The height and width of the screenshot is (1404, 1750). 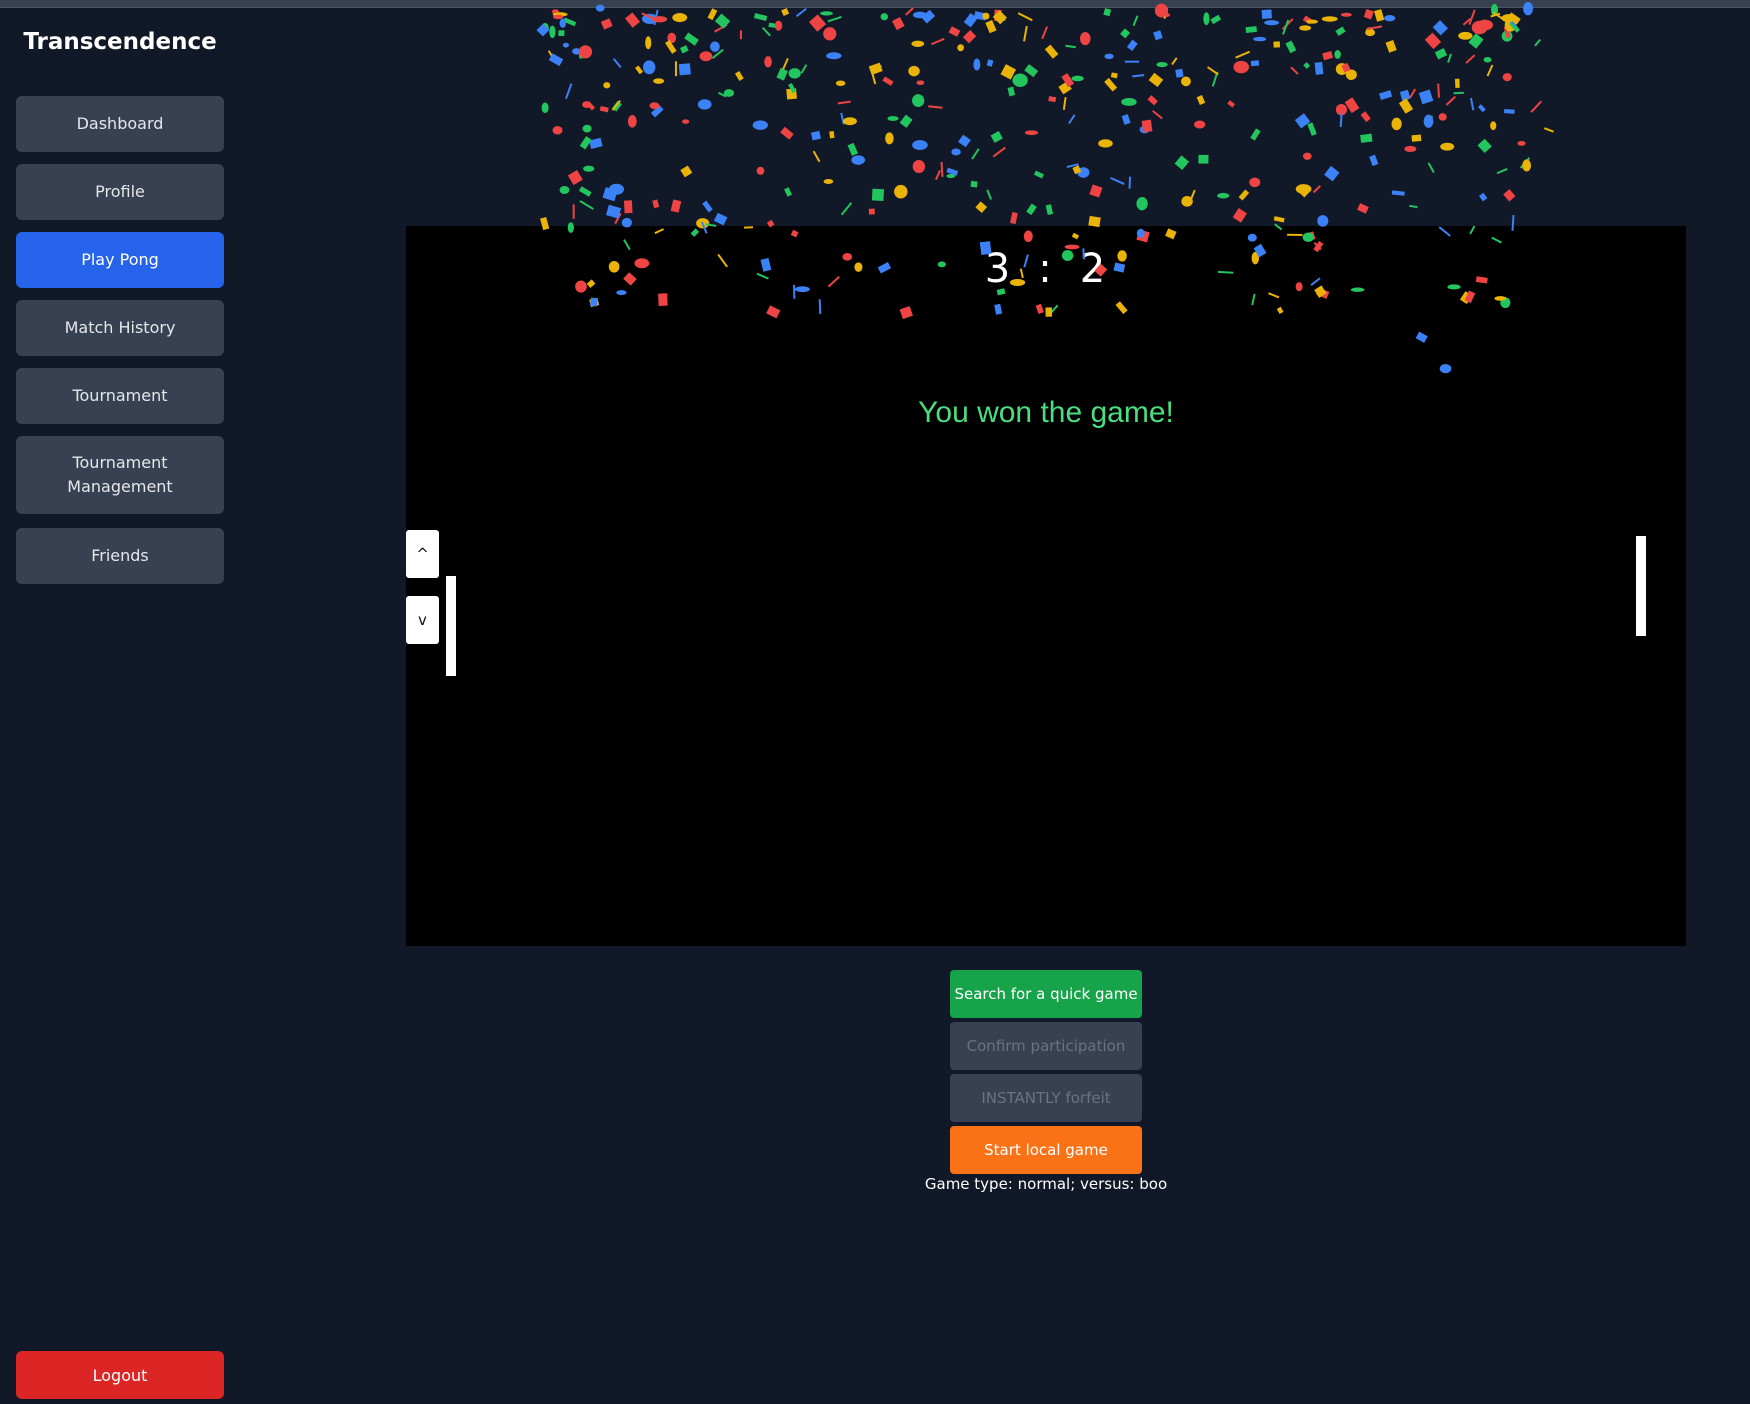 What do you see at coordinates (120, 556) in the screenshot?
I see `sidebar-item-friends: Friends` at bounding box center [120, 556].